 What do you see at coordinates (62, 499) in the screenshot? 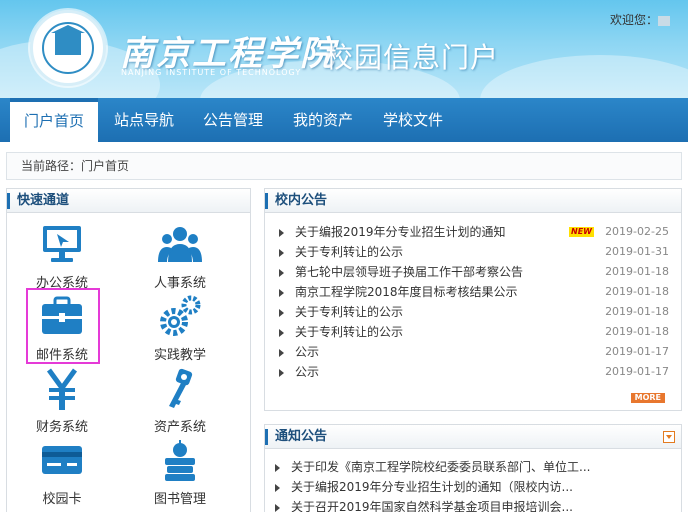
I see `quick-item-label: 校园卡` at bounding box center [62, 499].